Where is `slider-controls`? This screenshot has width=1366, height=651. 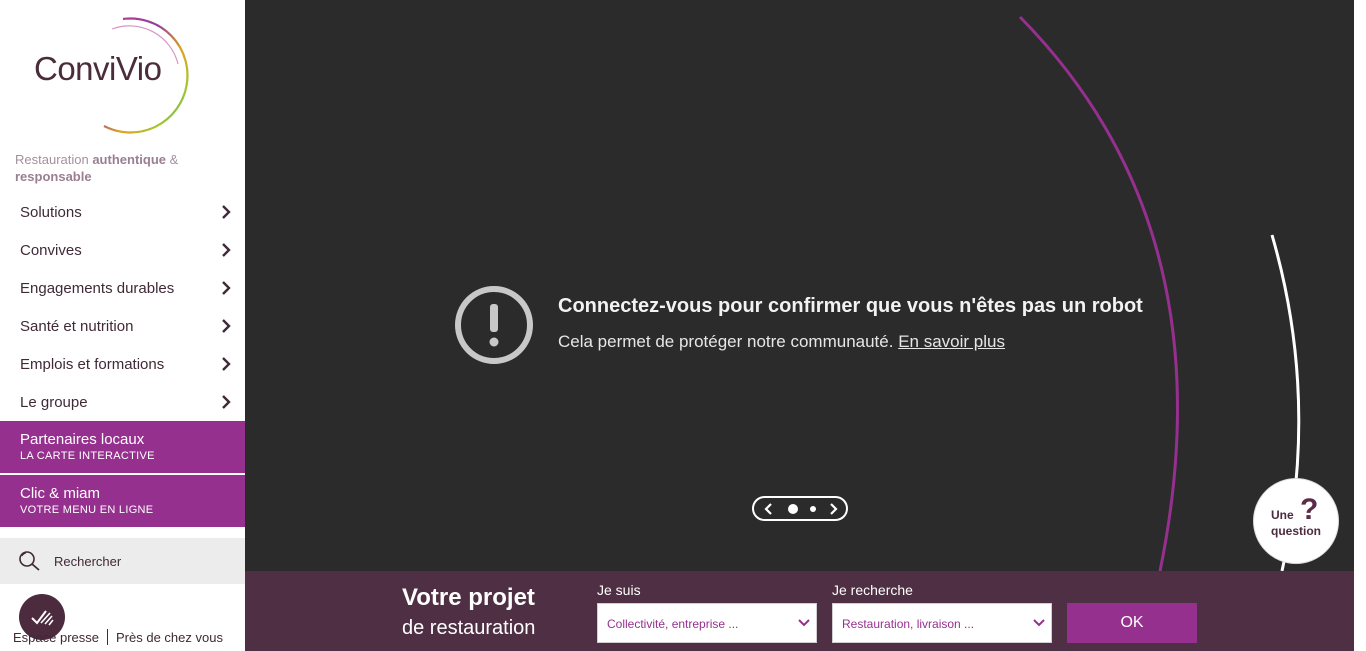
slider-controls is located at coordinates (800, 508).